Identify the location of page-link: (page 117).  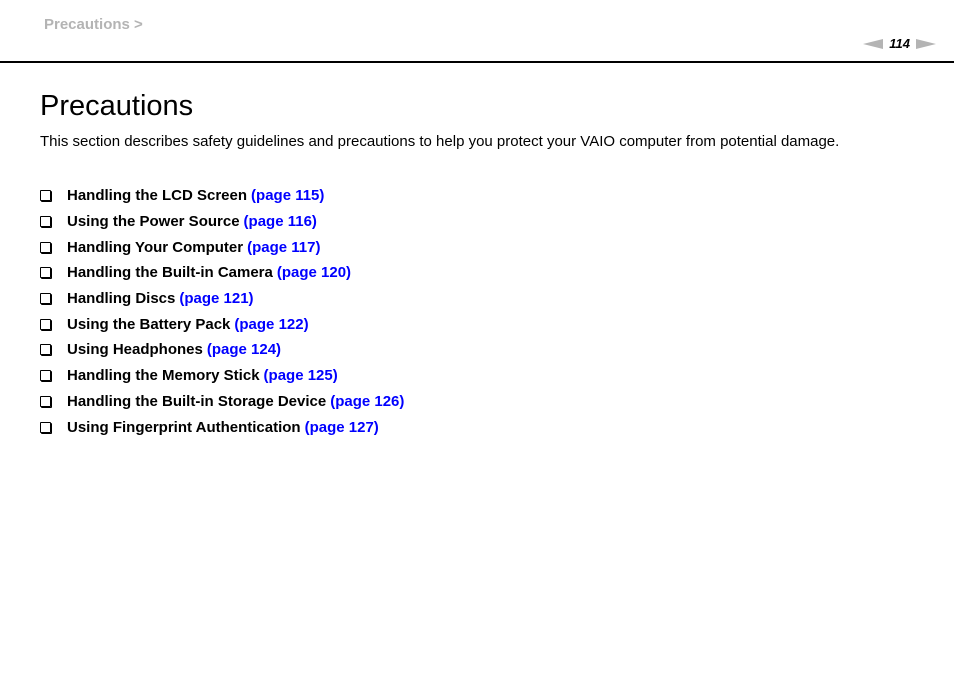
(283, 247).